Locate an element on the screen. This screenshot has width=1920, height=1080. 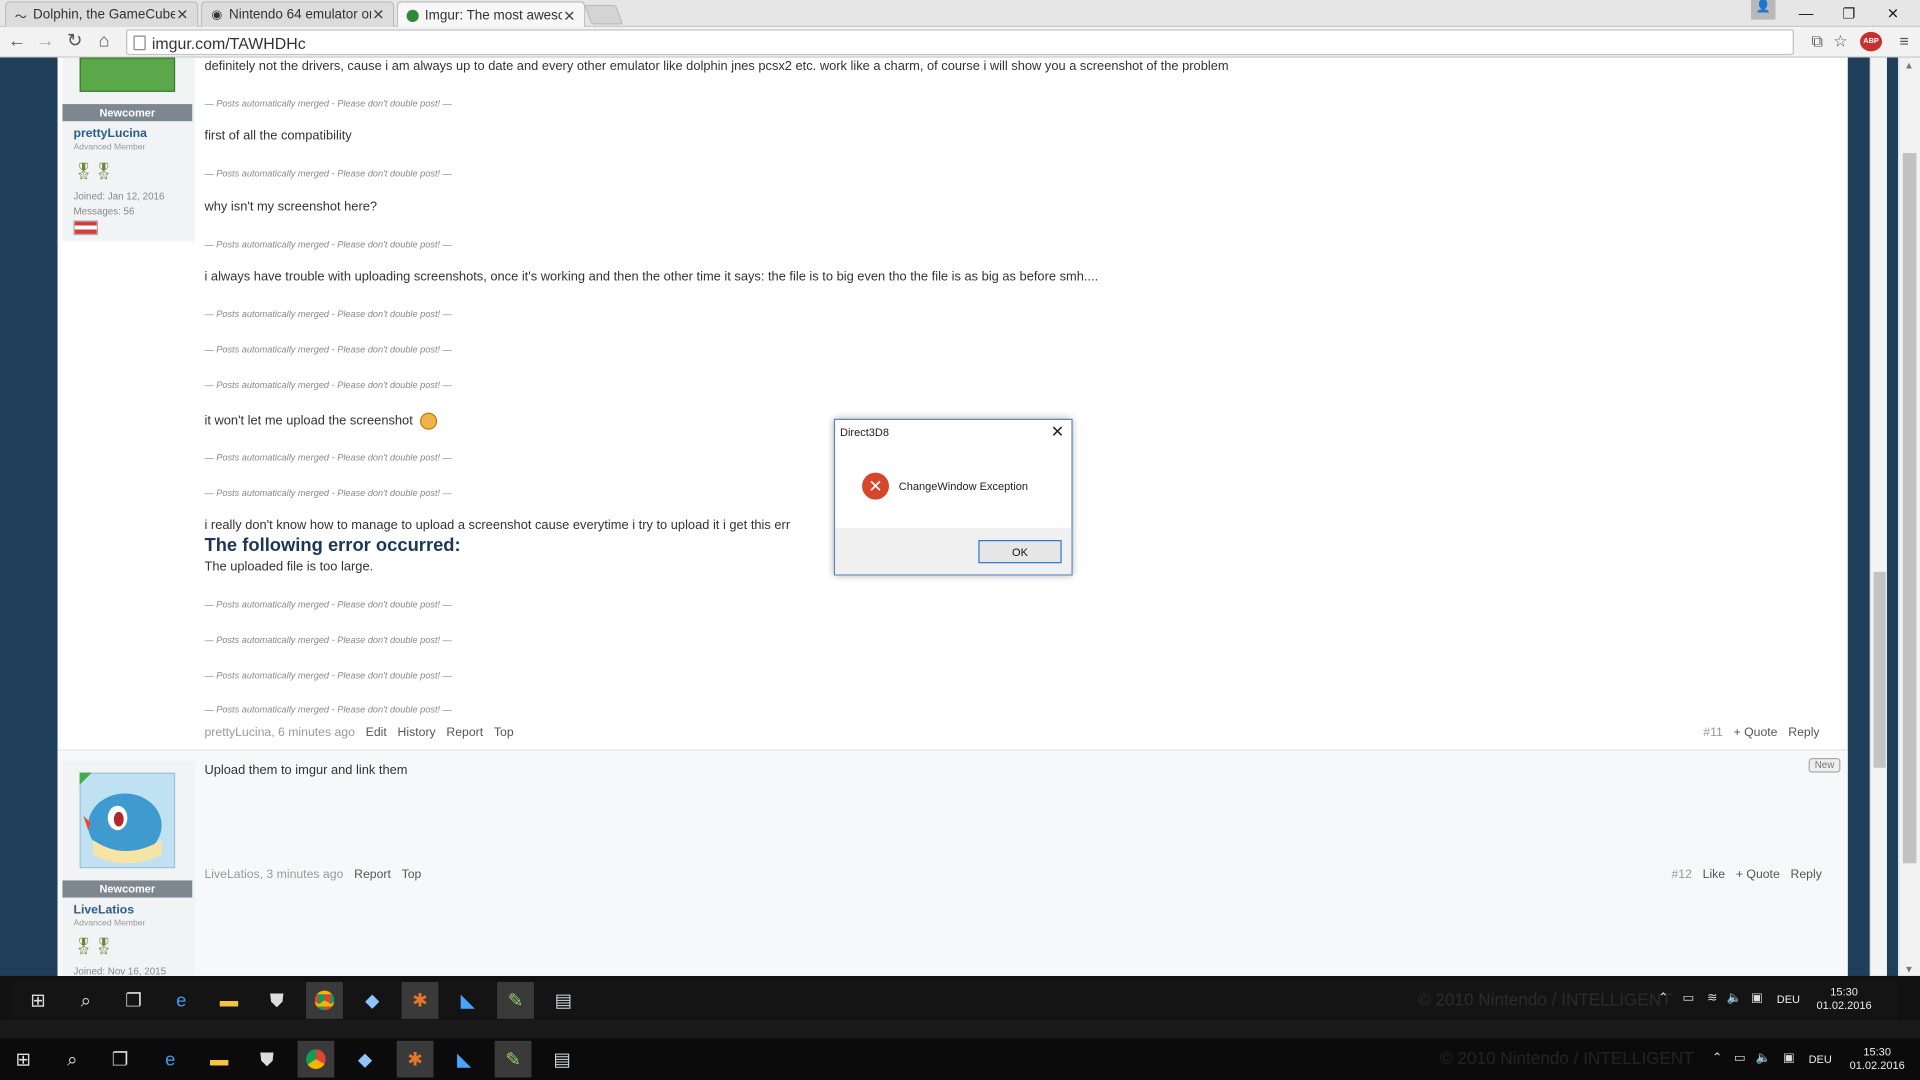
url-input is located at coordinates (947, 42).